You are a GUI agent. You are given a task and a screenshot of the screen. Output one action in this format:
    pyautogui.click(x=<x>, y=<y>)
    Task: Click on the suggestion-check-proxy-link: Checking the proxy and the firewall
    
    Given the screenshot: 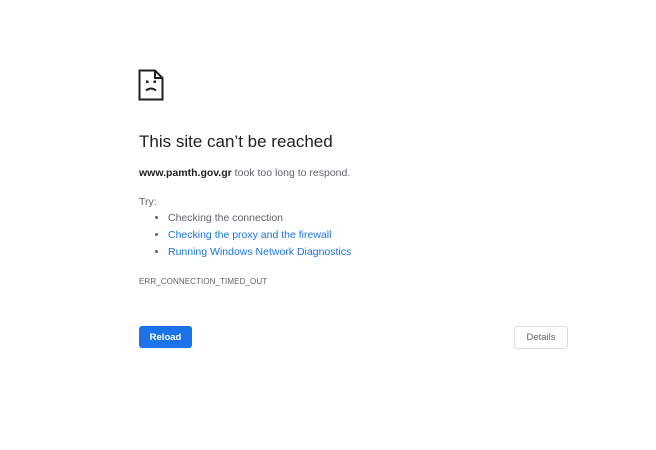 What is the action you would take?
    pyautogui.click(x=259, y=235)
    